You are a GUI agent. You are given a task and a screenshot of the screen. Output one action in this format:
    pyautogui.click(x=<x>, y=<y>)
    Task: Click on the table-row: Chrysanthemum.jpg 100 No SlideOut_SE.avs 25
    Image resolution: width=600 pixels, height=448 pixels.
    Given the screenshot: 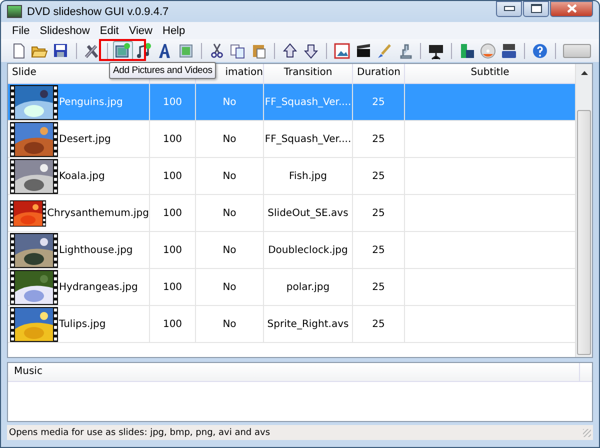 What is the action you would take?
    pyautogui.click(x=291, y=213)
    